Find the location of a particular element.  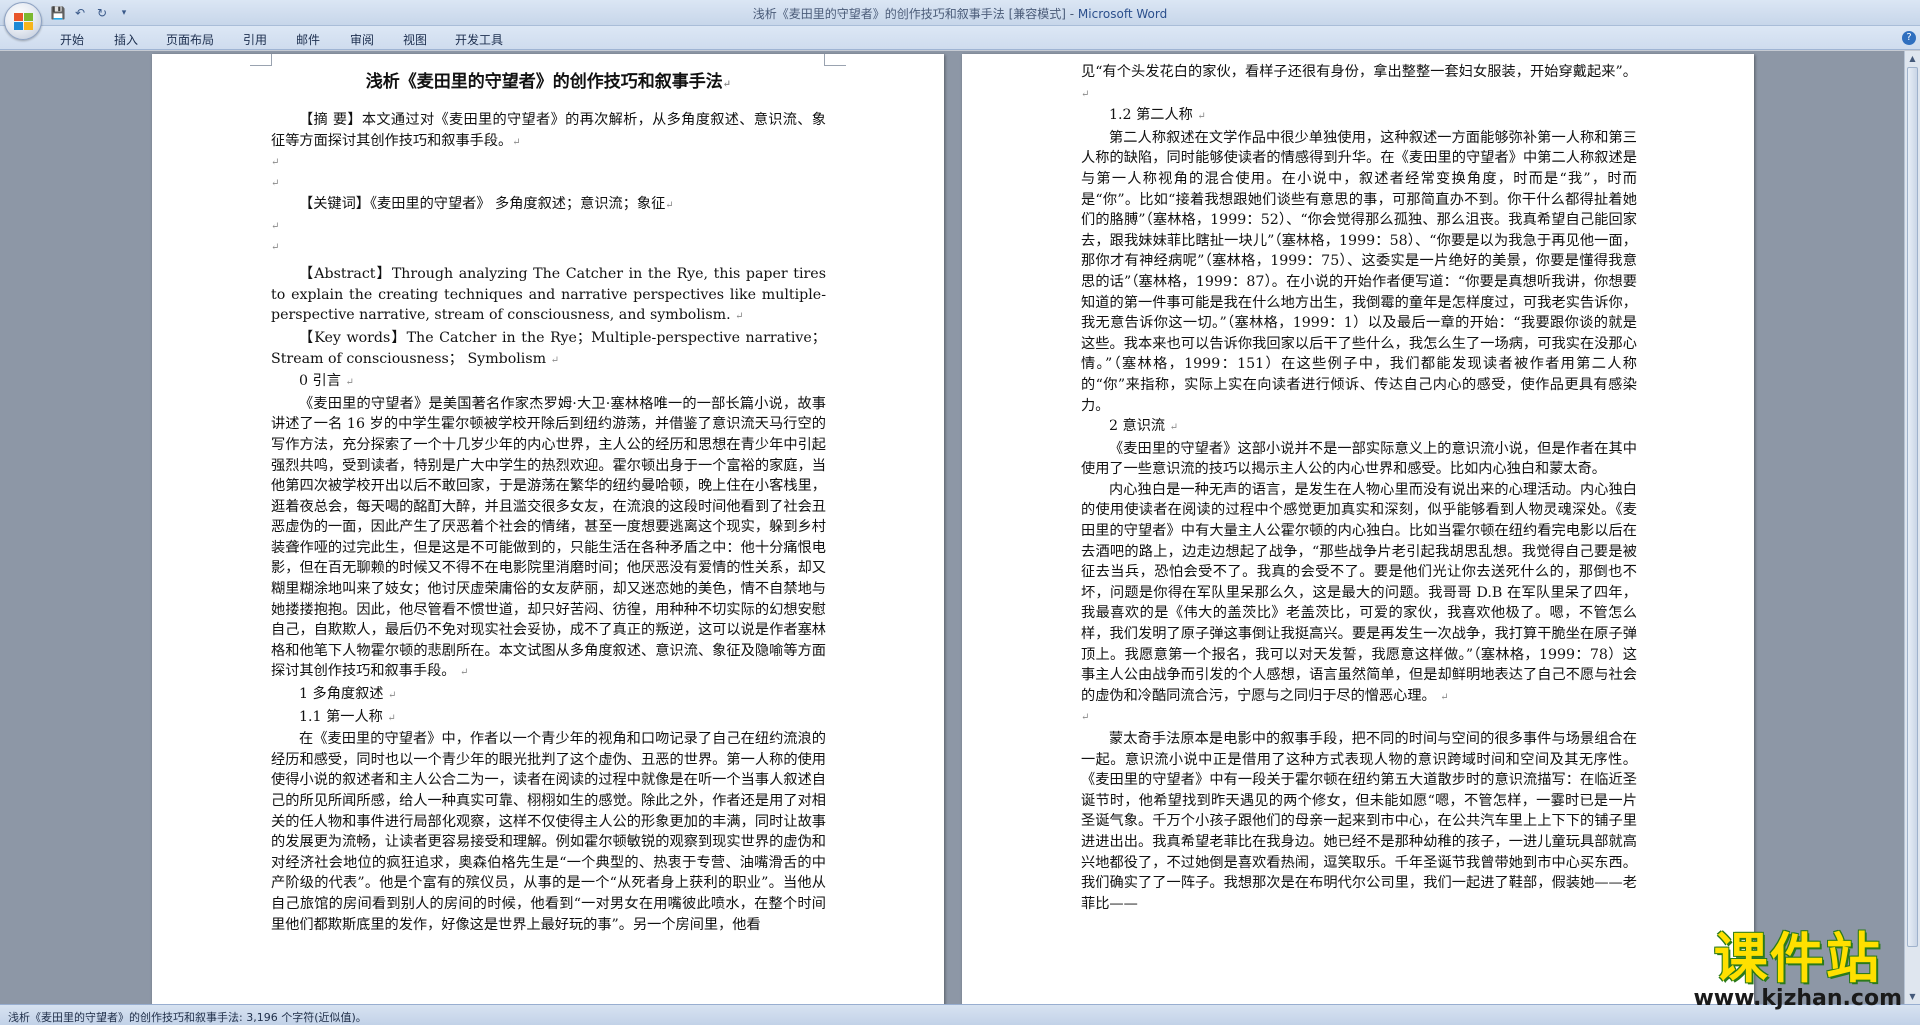

heading-1-2: 1.2 第二人称 is located at coordinates (1151, 115).